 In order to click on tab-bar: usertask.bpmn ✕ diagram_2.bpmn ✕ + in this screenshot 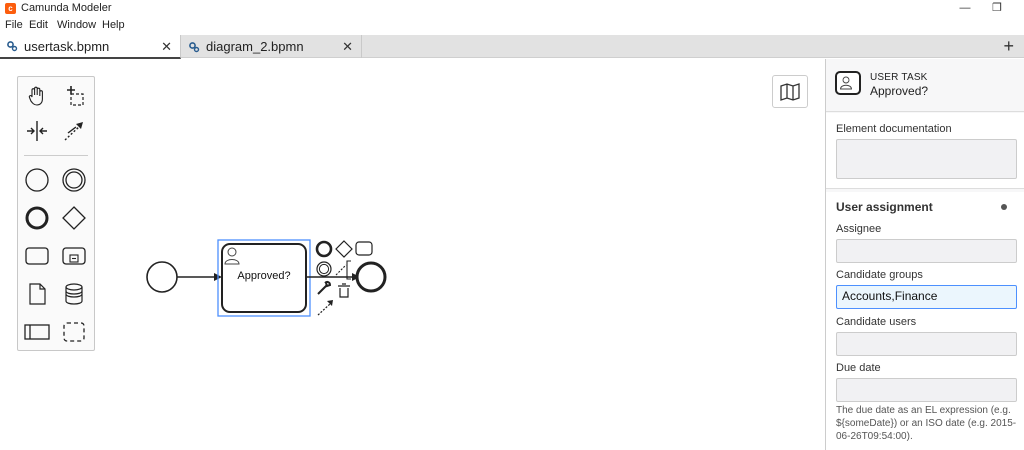, I will do `click(512, 47)`.